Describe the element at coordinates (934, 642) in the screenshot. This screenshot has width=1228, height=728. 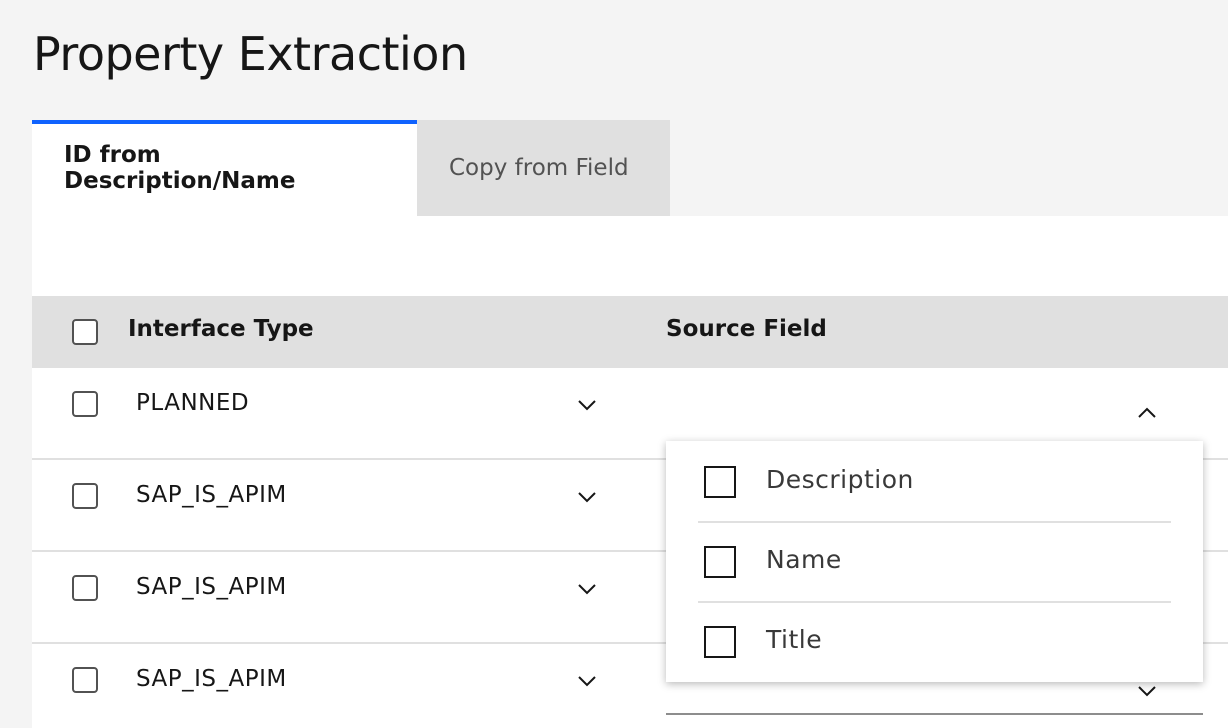
I see `option-title: Title` at that location.